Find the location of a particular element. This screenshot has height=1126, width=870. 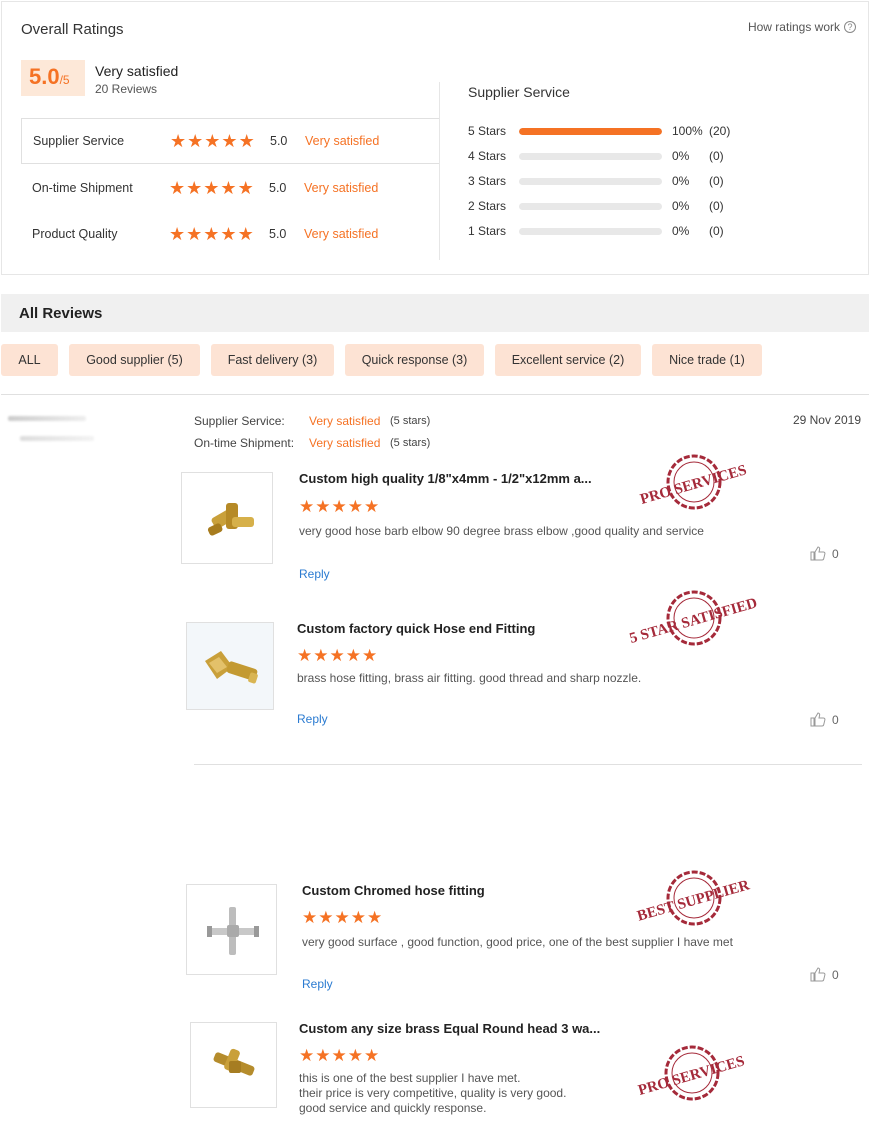

shipment-label: On-time Shipment: is located at coordinates (244, 443).